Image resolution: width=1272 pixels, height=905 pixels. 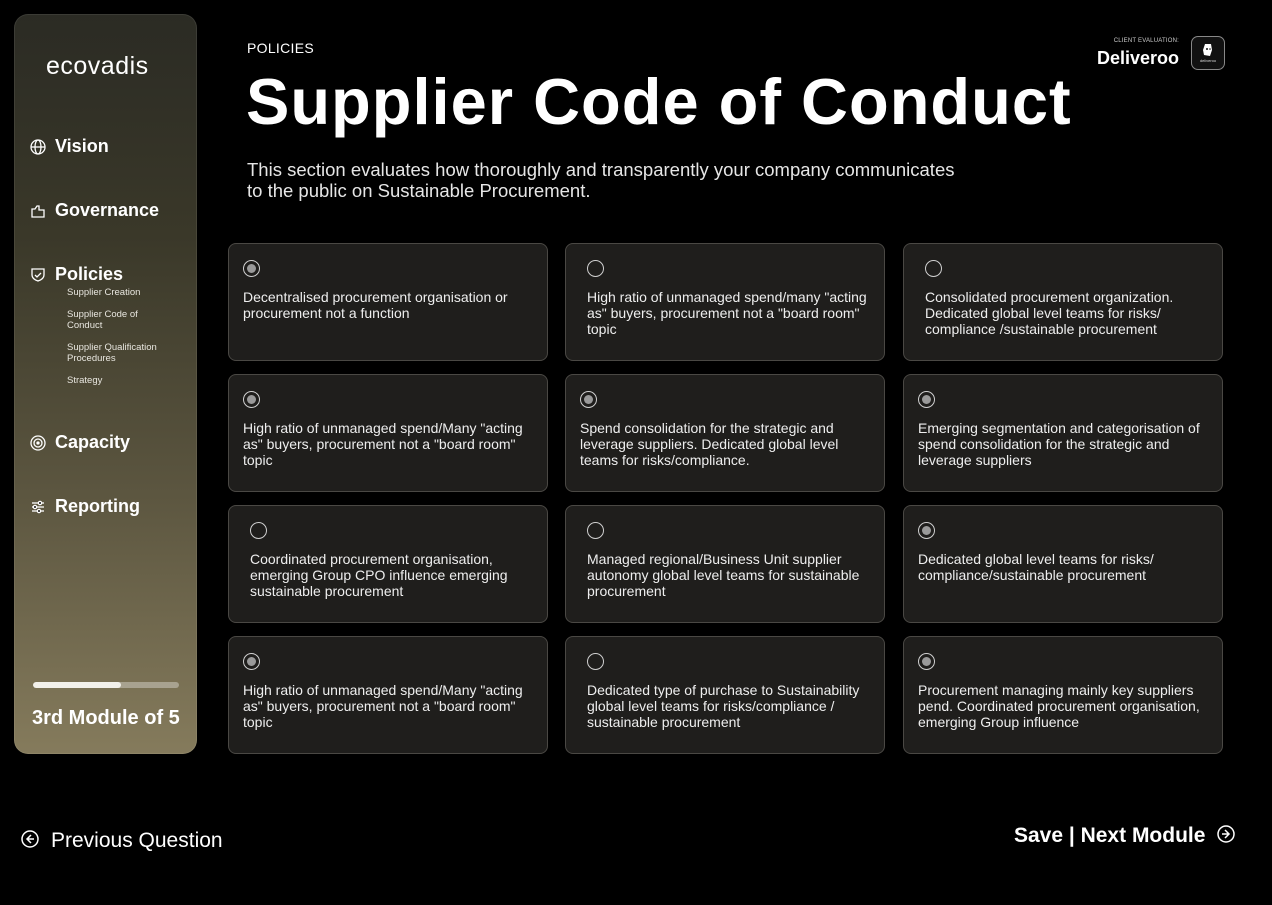 I want to click on arrow-right-circle-icon, so click(x=1226, y=836).